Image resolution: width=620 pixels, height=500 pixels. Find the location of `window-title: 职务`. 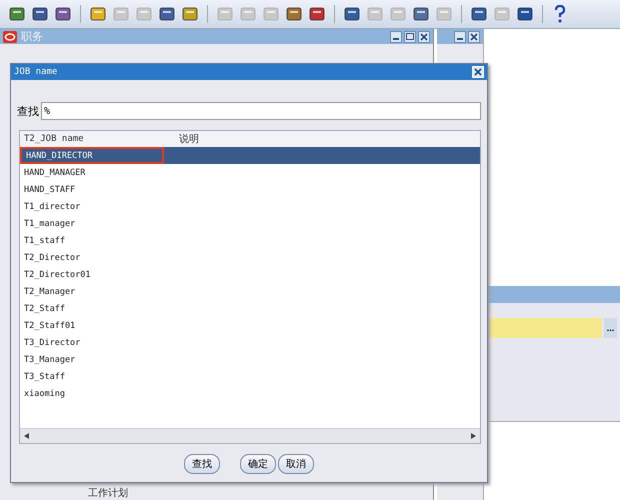

window-title: 职务 is located at coordinates (32, 36).